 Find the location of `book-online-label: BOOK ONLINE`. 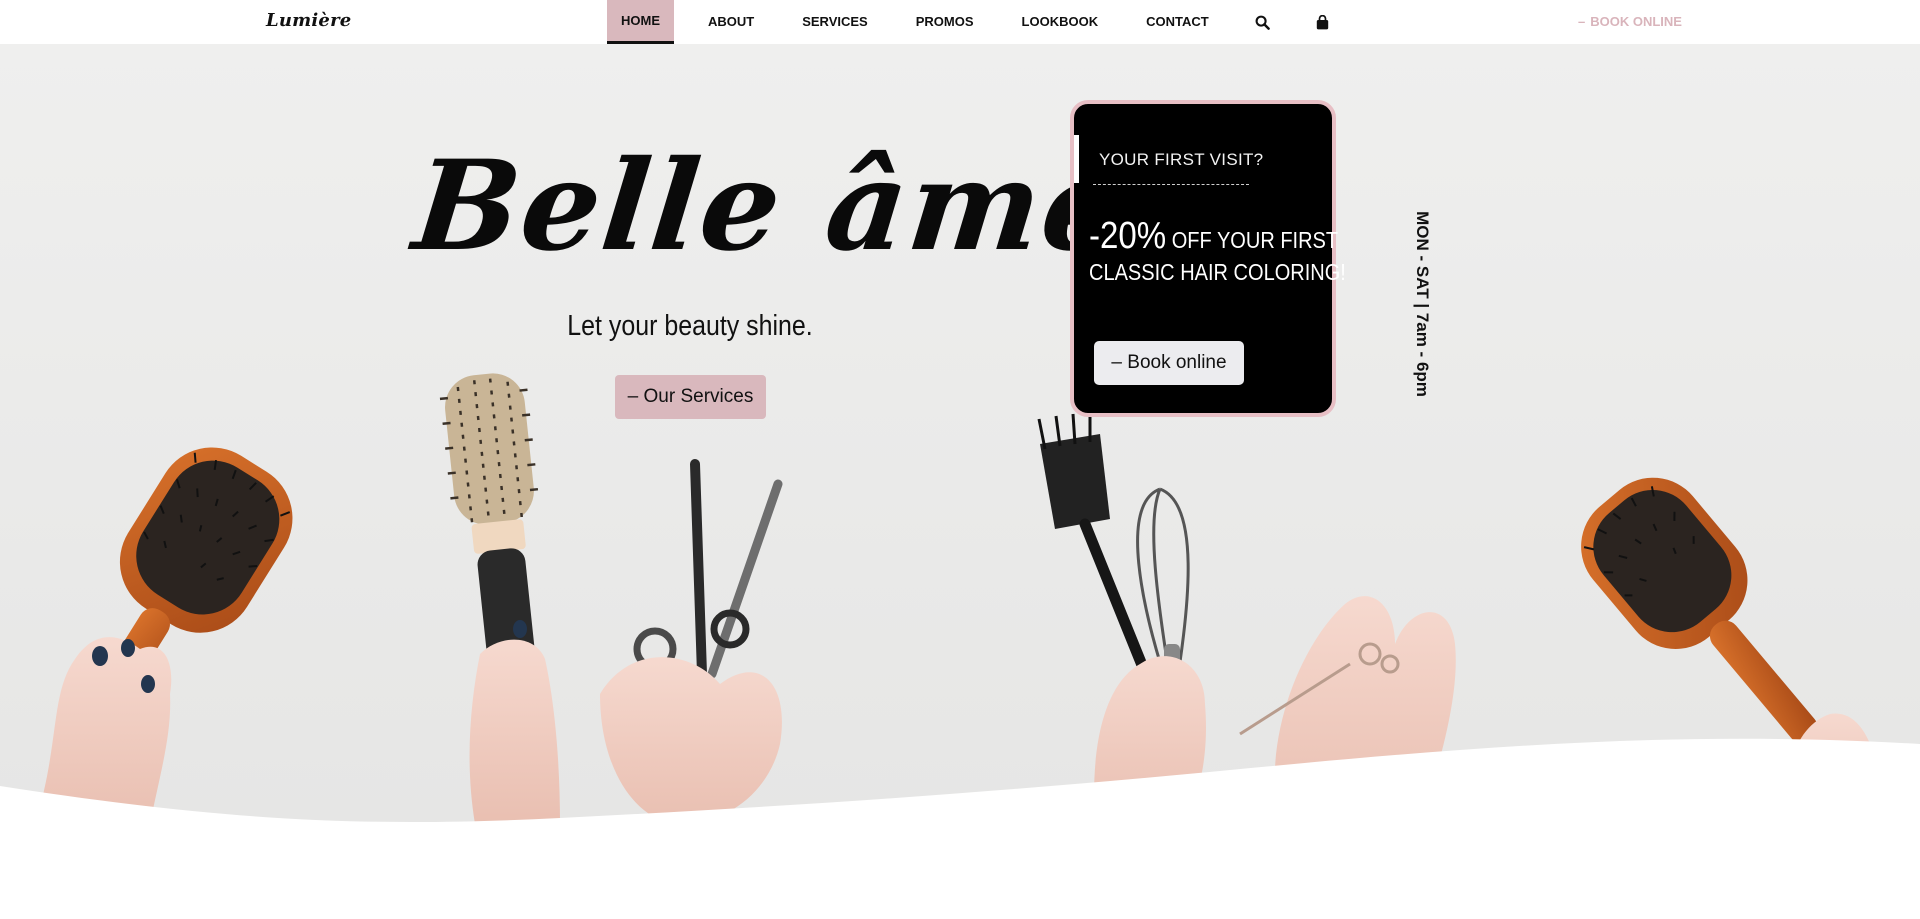

book-online-label: BOOK ONLINE is located at coordinates (1636, 21).